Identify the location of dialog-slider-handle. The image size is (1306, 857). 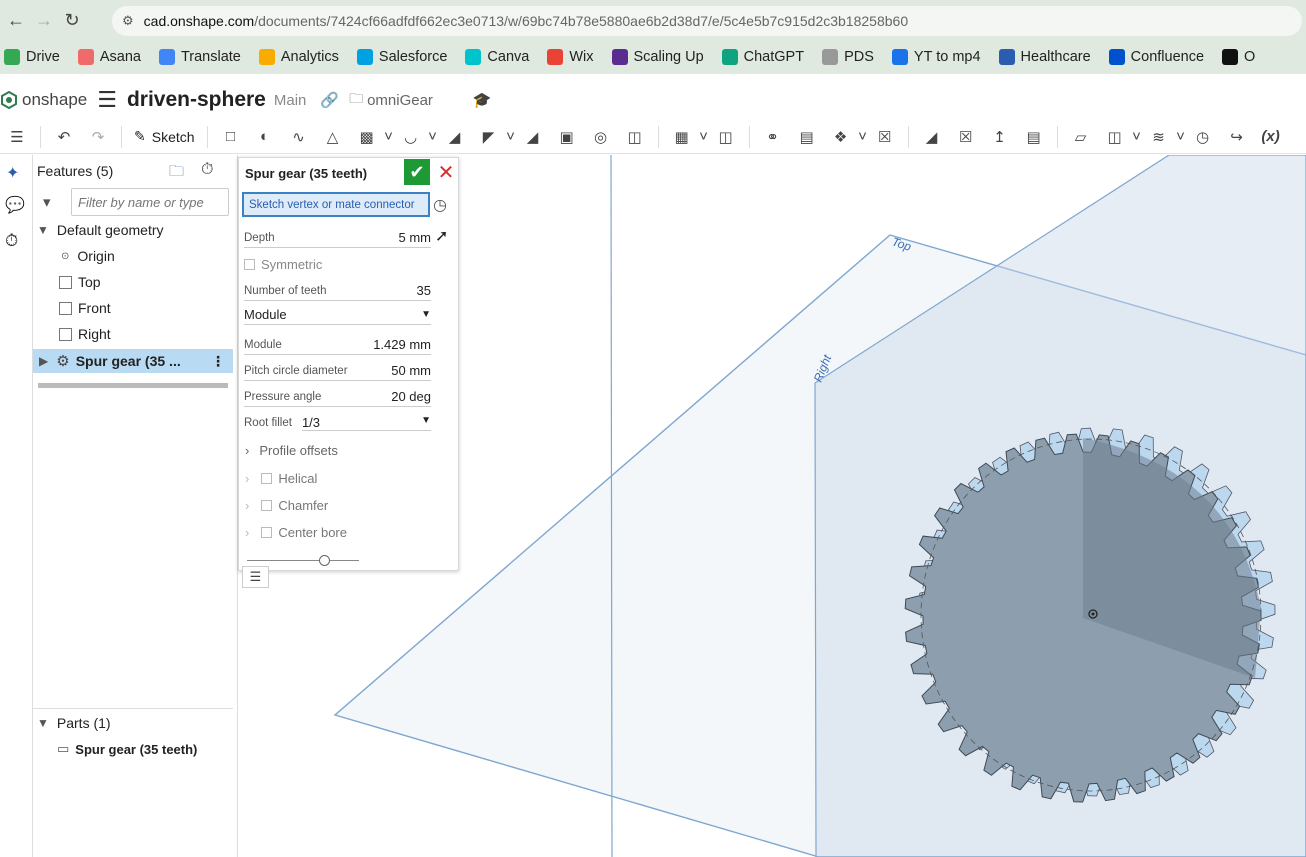
(324, 560).